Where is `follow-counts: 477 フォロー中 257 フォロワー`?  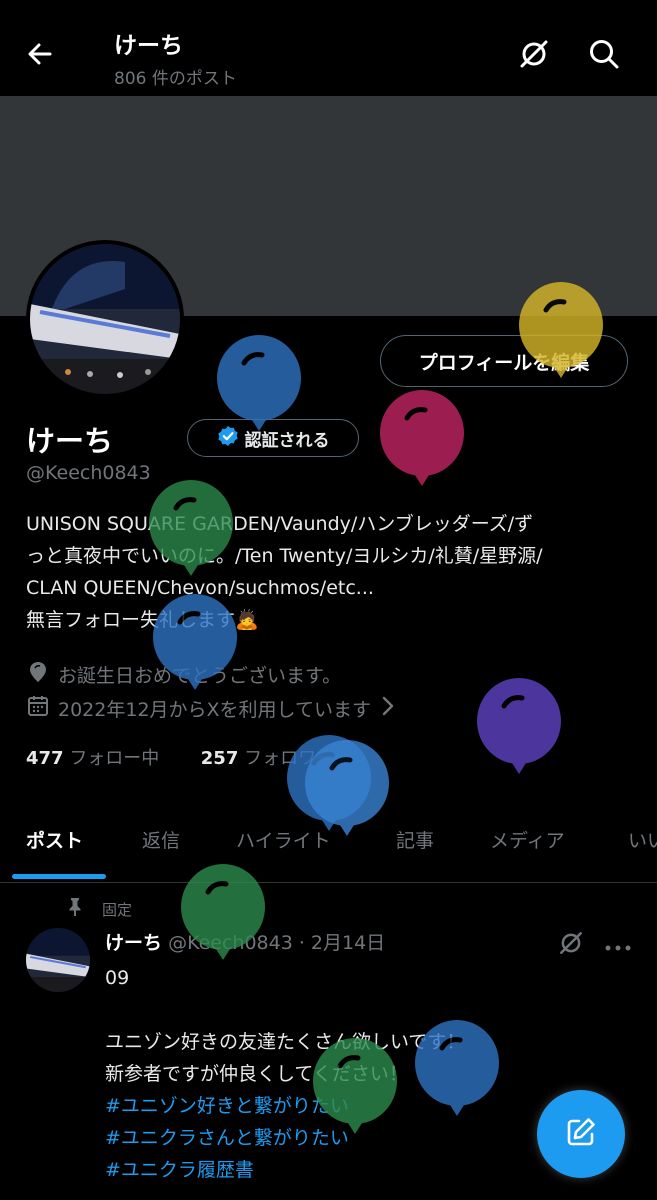 follow-counts: 477 フォロー中 257 フォロワー is located at coordinates (180, 757).